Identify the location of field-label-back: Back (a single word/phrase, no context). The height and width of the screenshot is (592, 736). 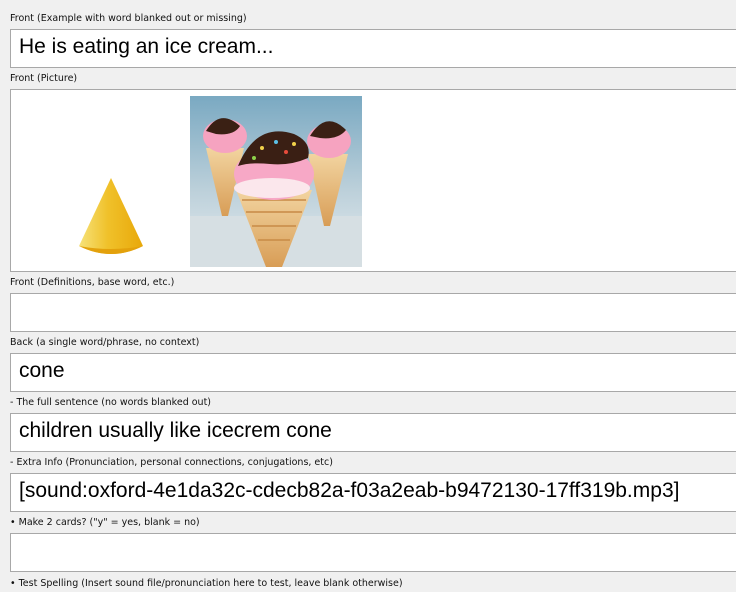
(105, 342).